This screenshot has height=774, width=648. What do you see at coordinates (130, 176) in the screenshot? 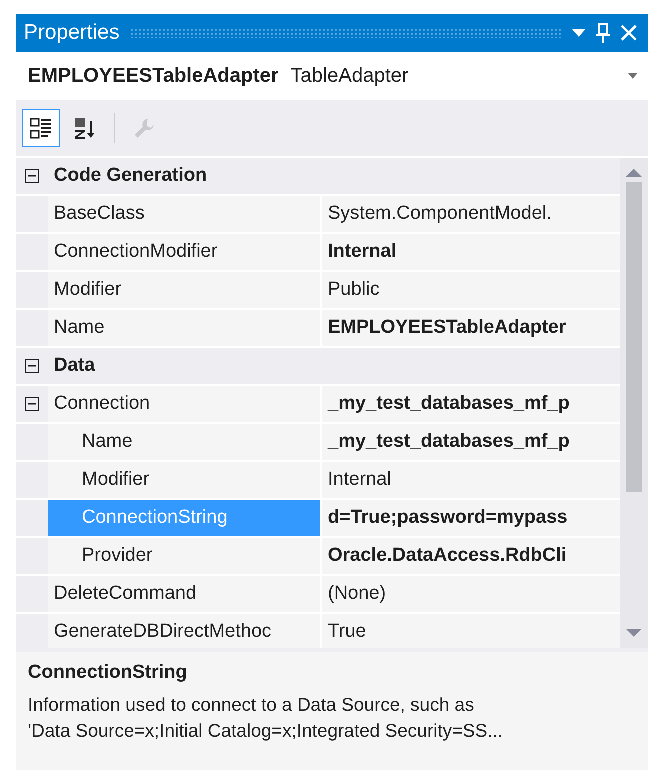
I see `category-label: Code Generation` at bounding box center [130, 176].